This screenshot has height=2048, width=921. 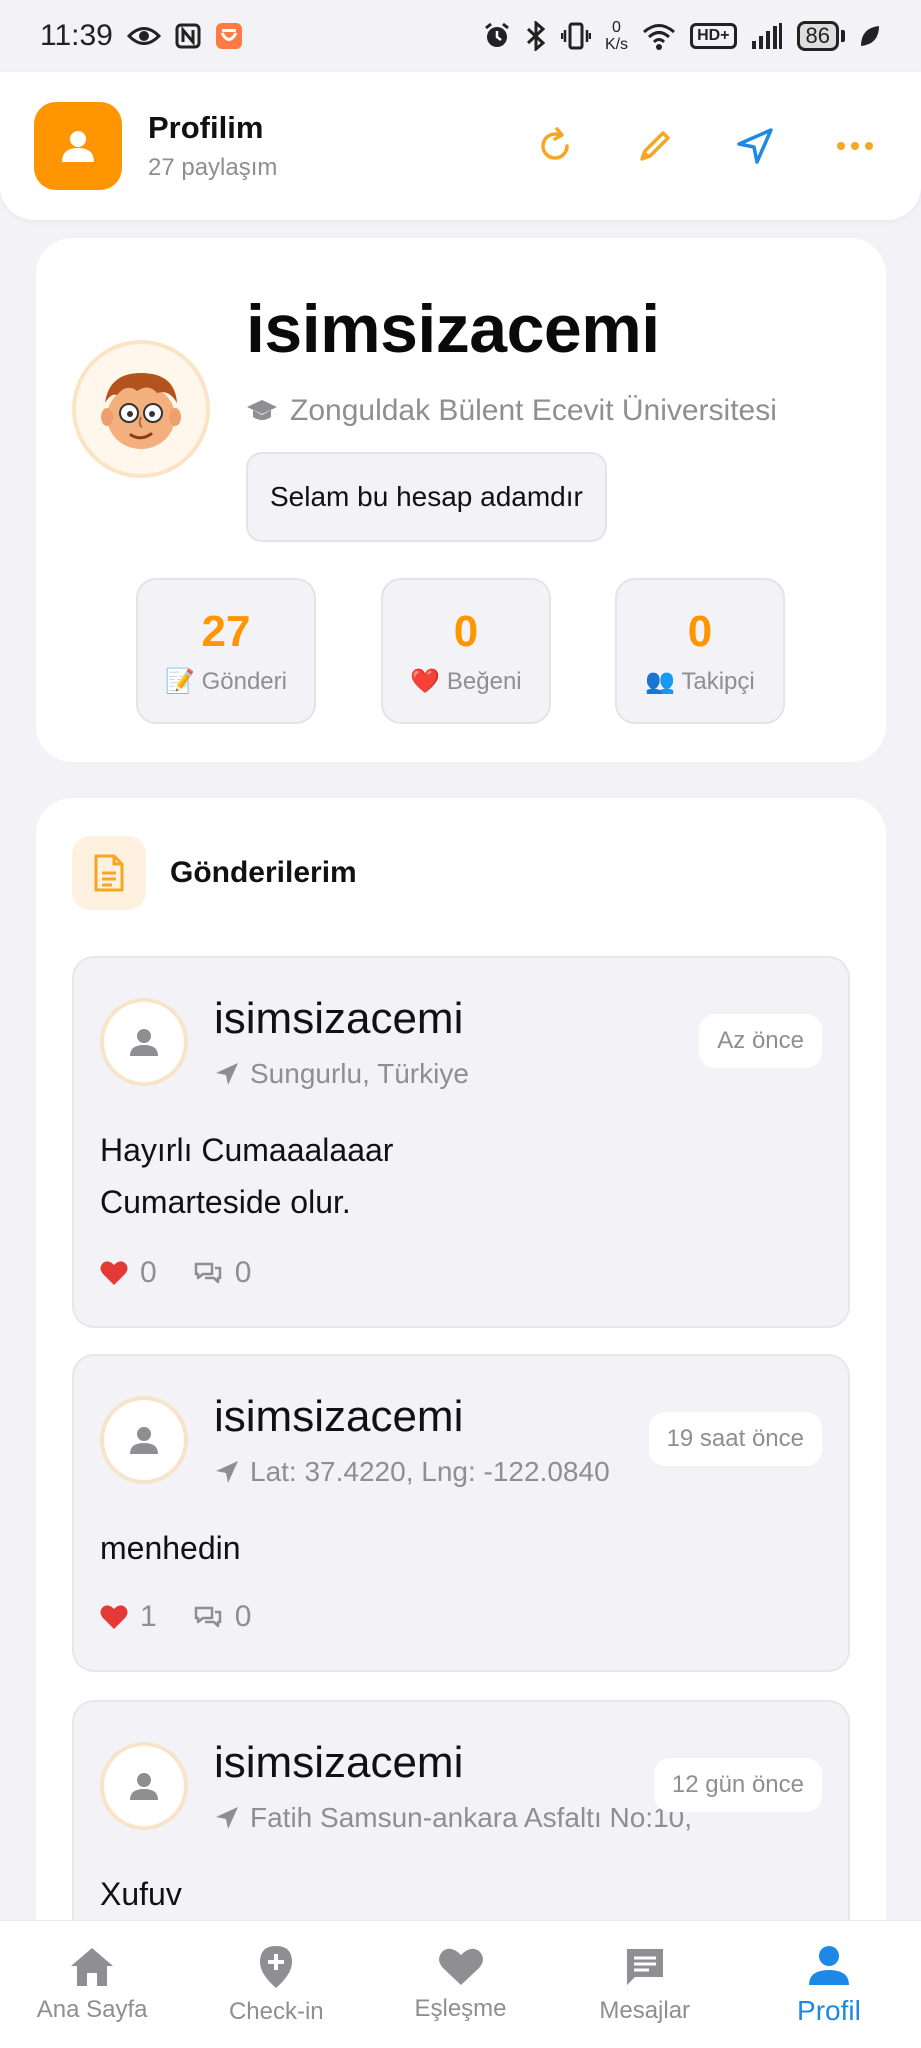 I want to click on more-icon, so click(x=855, y=146).